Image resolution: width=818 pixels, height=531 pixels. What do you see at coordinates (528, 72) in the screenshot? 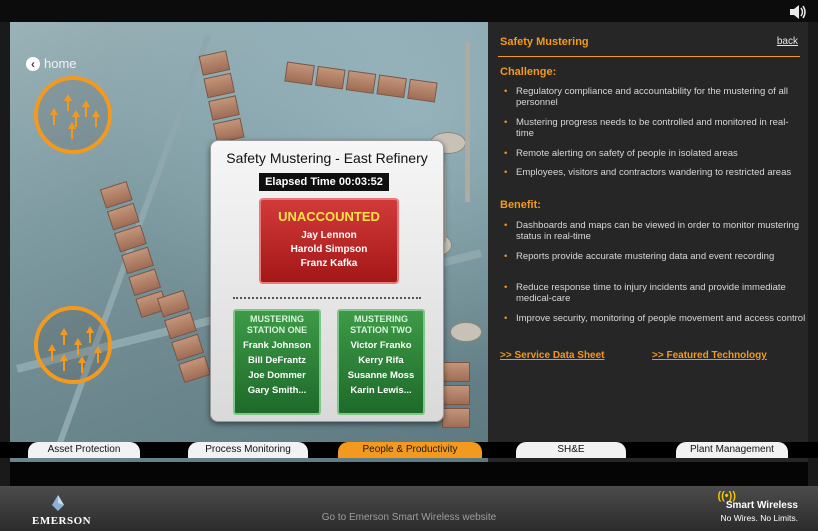
I see `challenge-heading: Challenge:` at bounding box center [528, 72].